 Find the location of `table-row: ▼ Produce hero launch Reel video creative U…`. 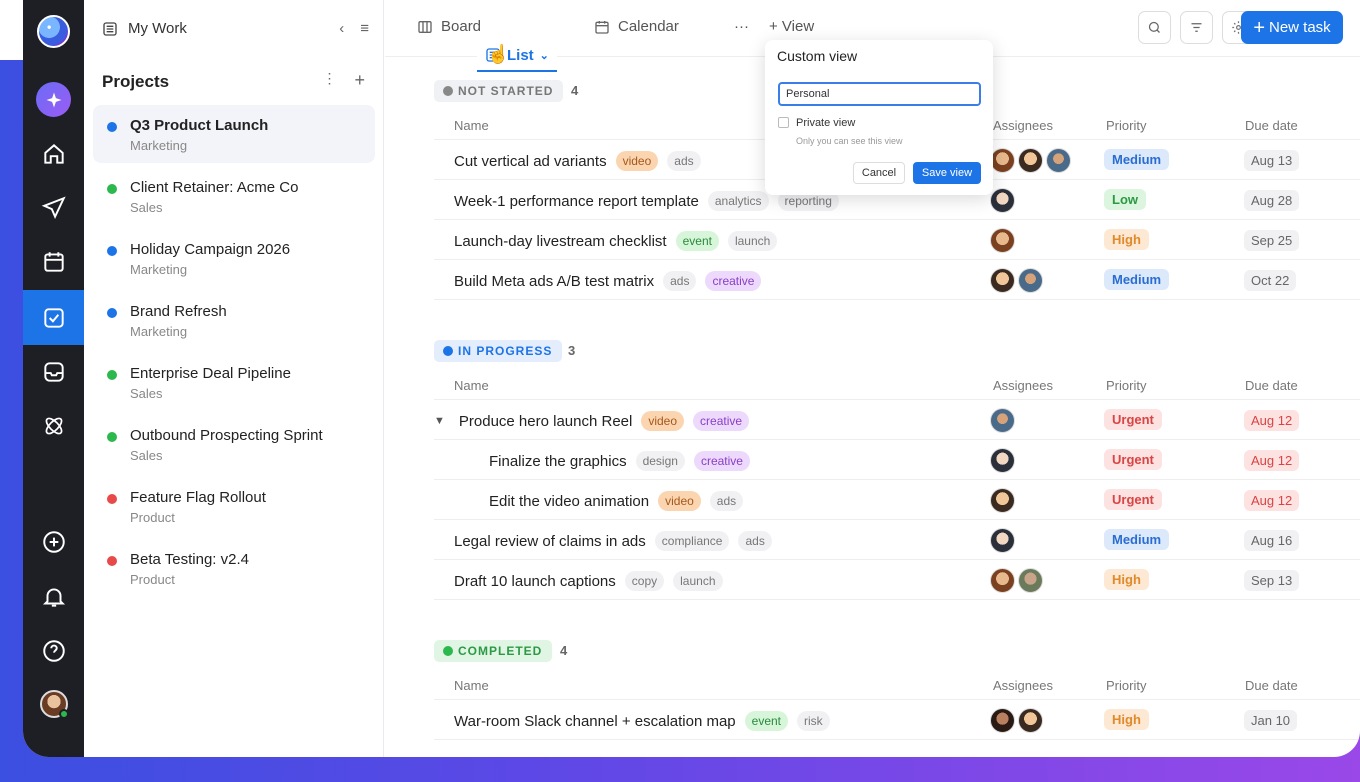

table-row: ▼ Produce hero launch Reel video creative U… is located at coordinates (897, 420).